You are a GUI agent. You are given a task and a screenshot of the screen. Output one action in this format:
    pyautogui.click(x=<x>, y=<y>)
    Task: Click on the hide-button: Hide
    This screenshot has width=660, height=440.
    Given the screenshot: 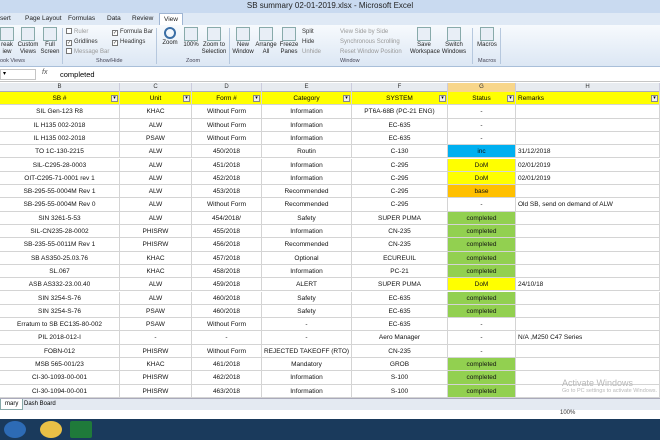 What is the action you would take?
    pyautogui.click(x=308, y=42)
    